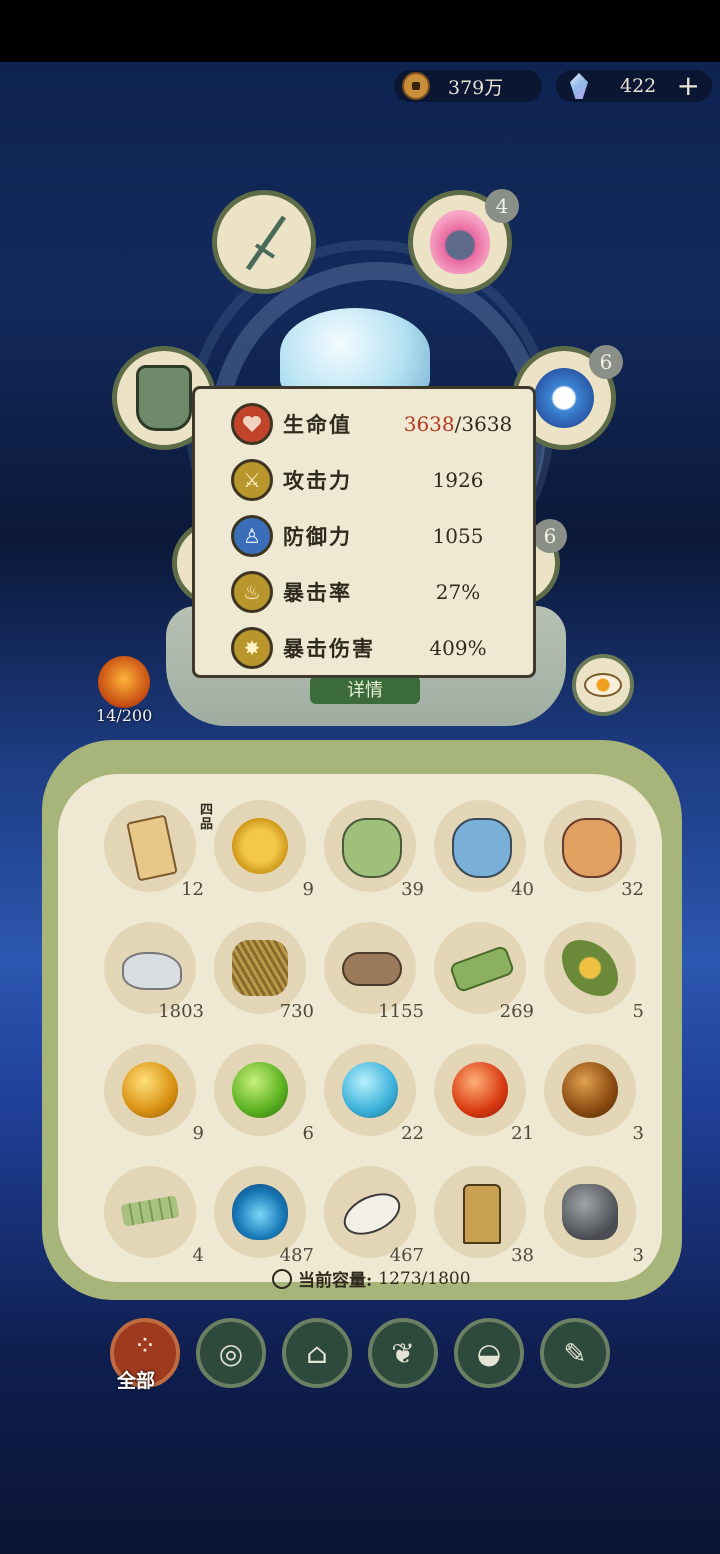 The height and width of the screenshot is (1554, 720). I want to click on inventory-slot: 9 四品, so click(257, 850).